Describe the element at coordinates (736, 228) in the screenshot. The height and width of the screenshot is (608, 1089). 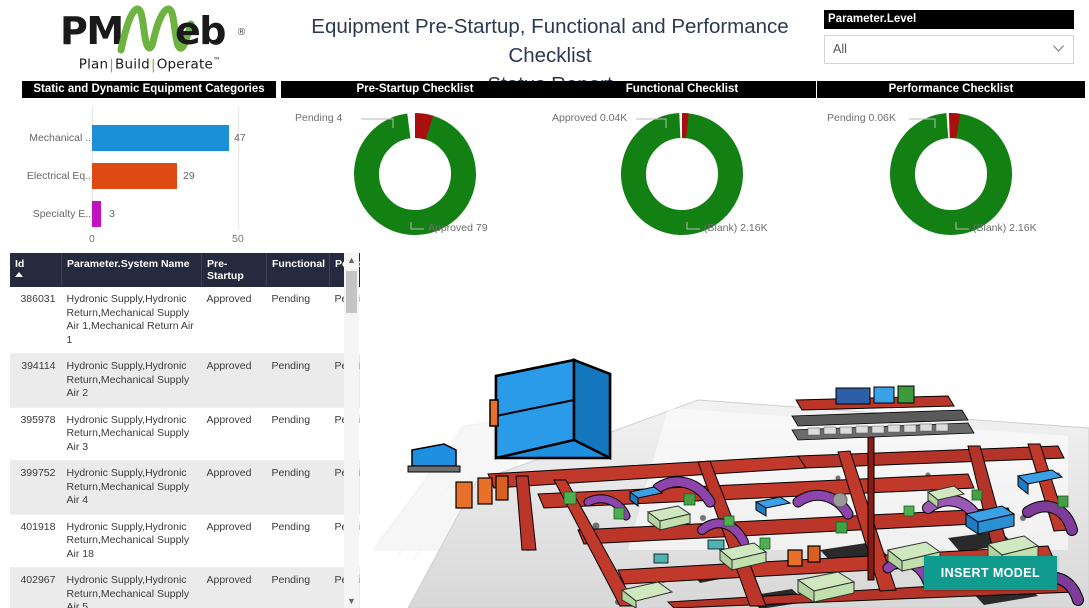
I see `functional-label-blank: (Blank) 2.16K` at that location.